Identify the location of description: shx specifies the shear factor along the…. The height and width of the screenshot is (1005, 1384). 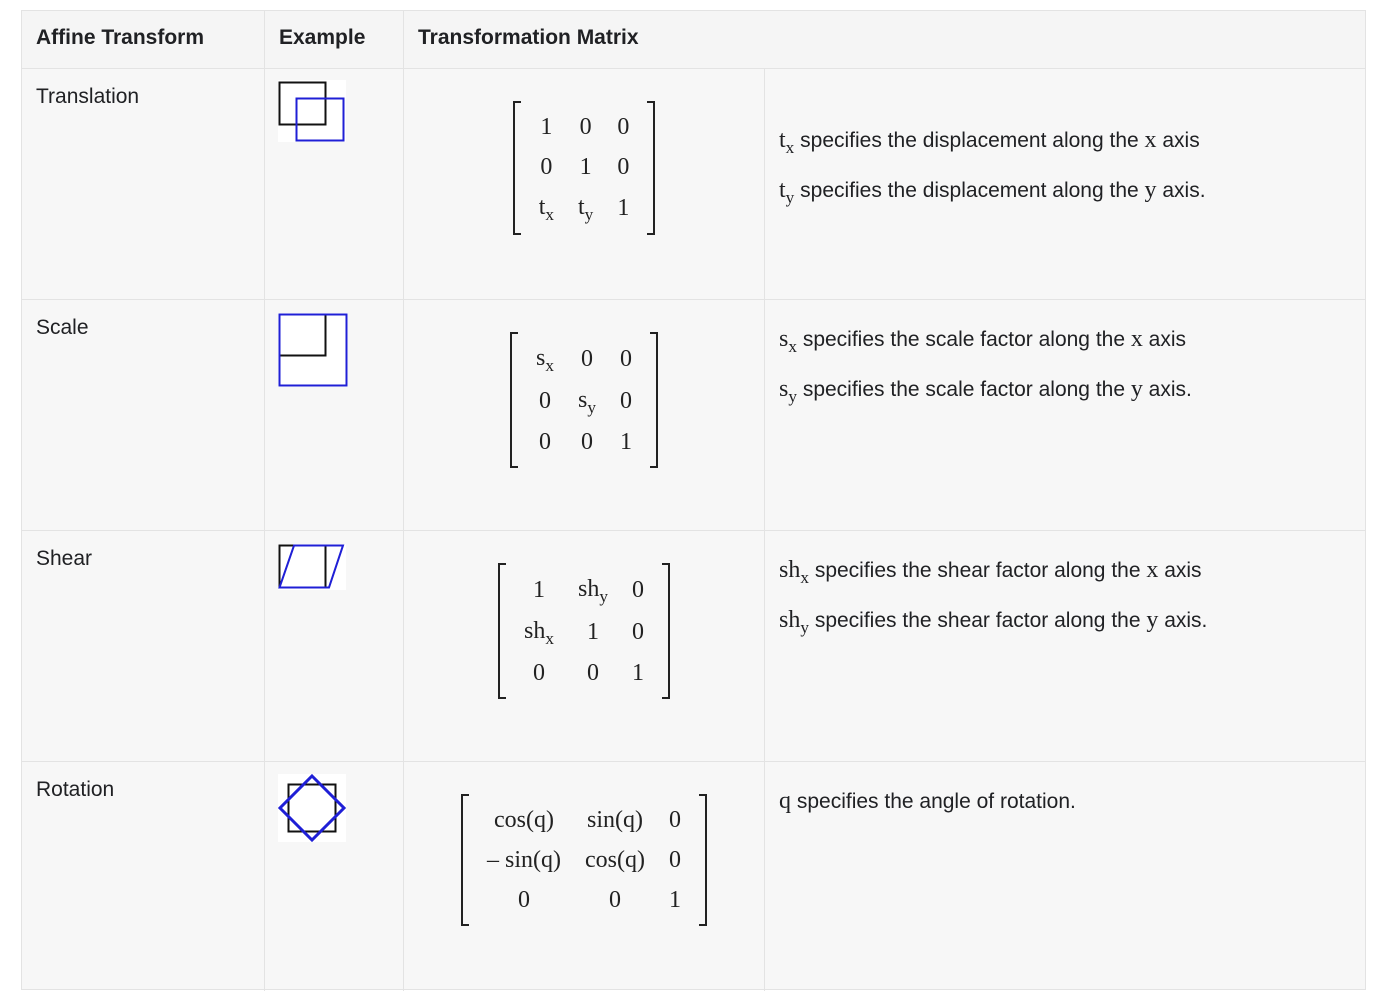
(993, 596).